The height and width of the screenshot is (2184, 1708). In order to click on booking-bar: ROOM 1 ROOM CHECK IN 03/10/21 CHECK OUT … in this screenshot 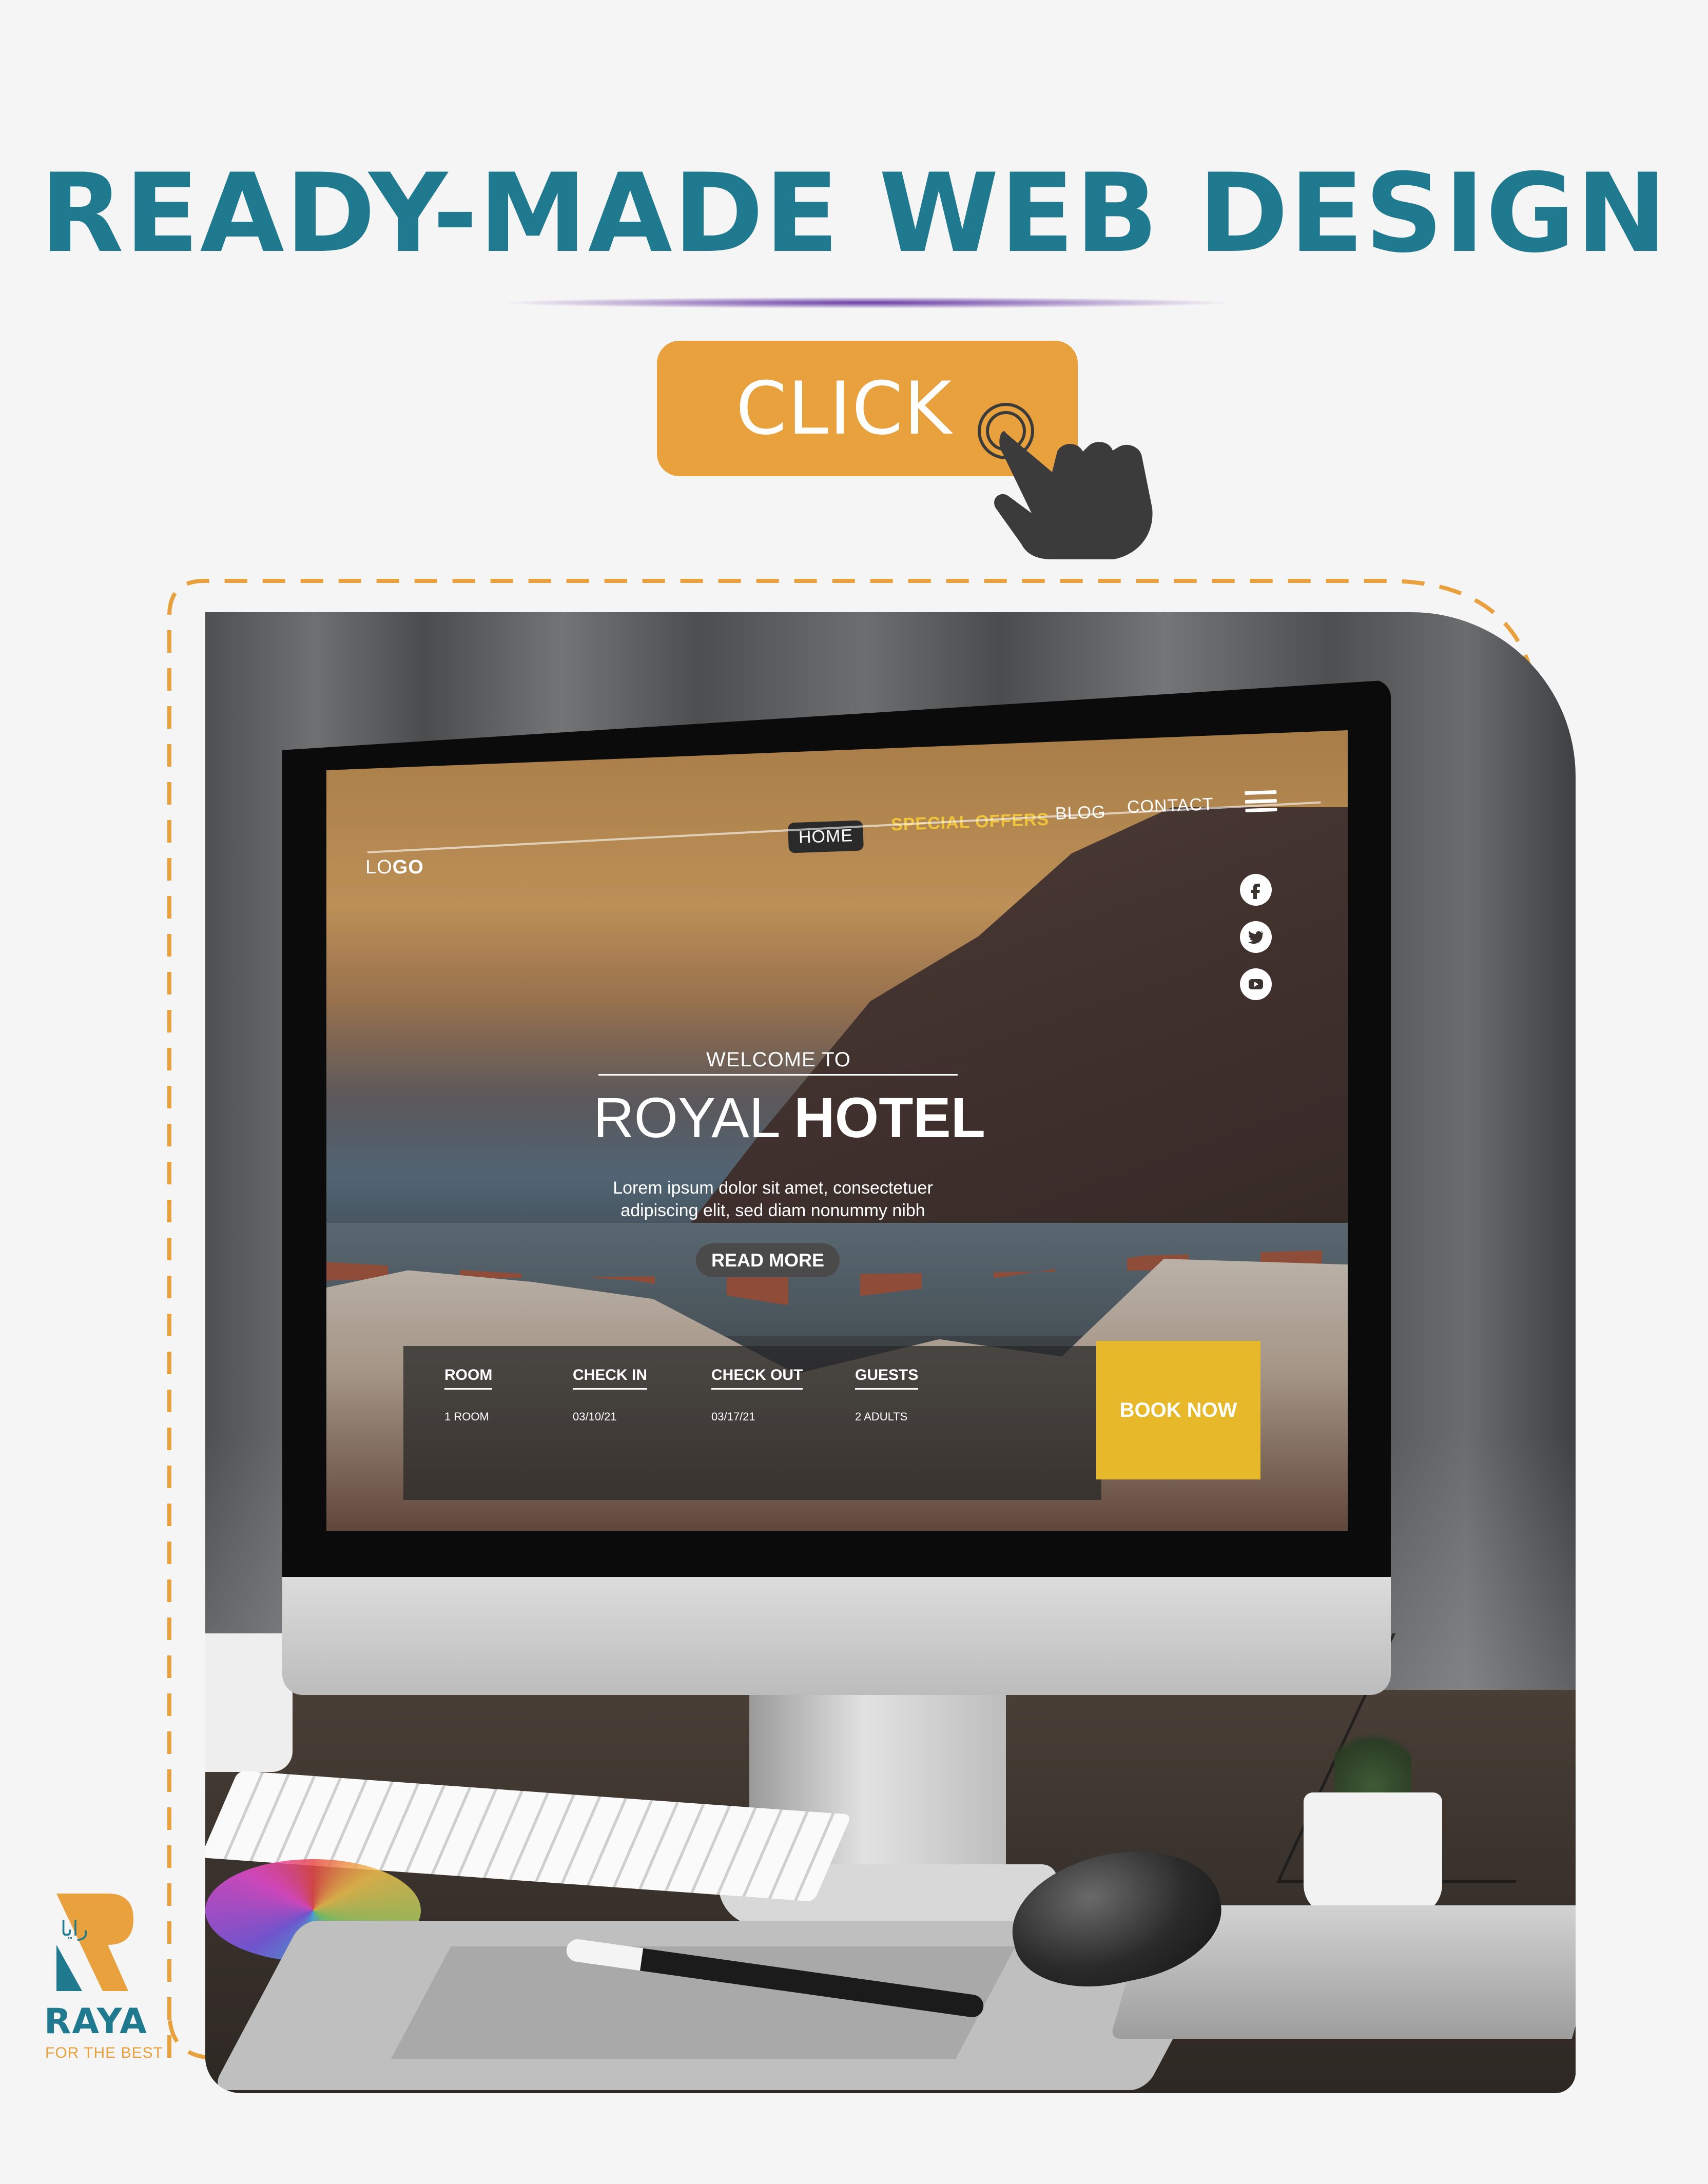, I will do `click(752, 1423)`.